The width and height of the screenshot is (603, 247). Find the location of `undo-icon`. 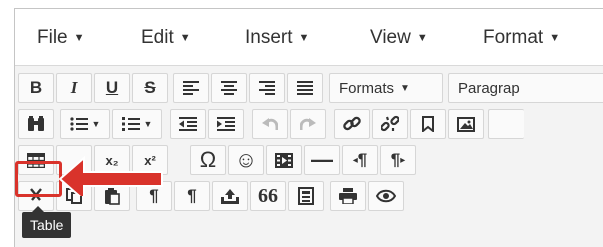

undo-icon is located at coordinates (270, 124).